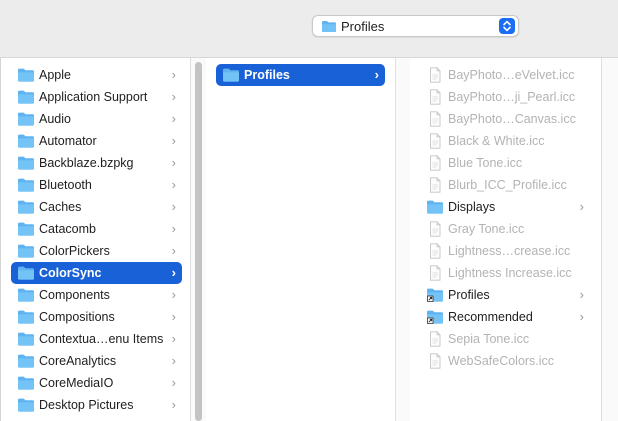 This screenshot has height=421, width=618. What do you see at coordinates (96, 119) in the screenshot?
I see `column-1-item-audio: Audio ›` at bounding box center [96, 119].